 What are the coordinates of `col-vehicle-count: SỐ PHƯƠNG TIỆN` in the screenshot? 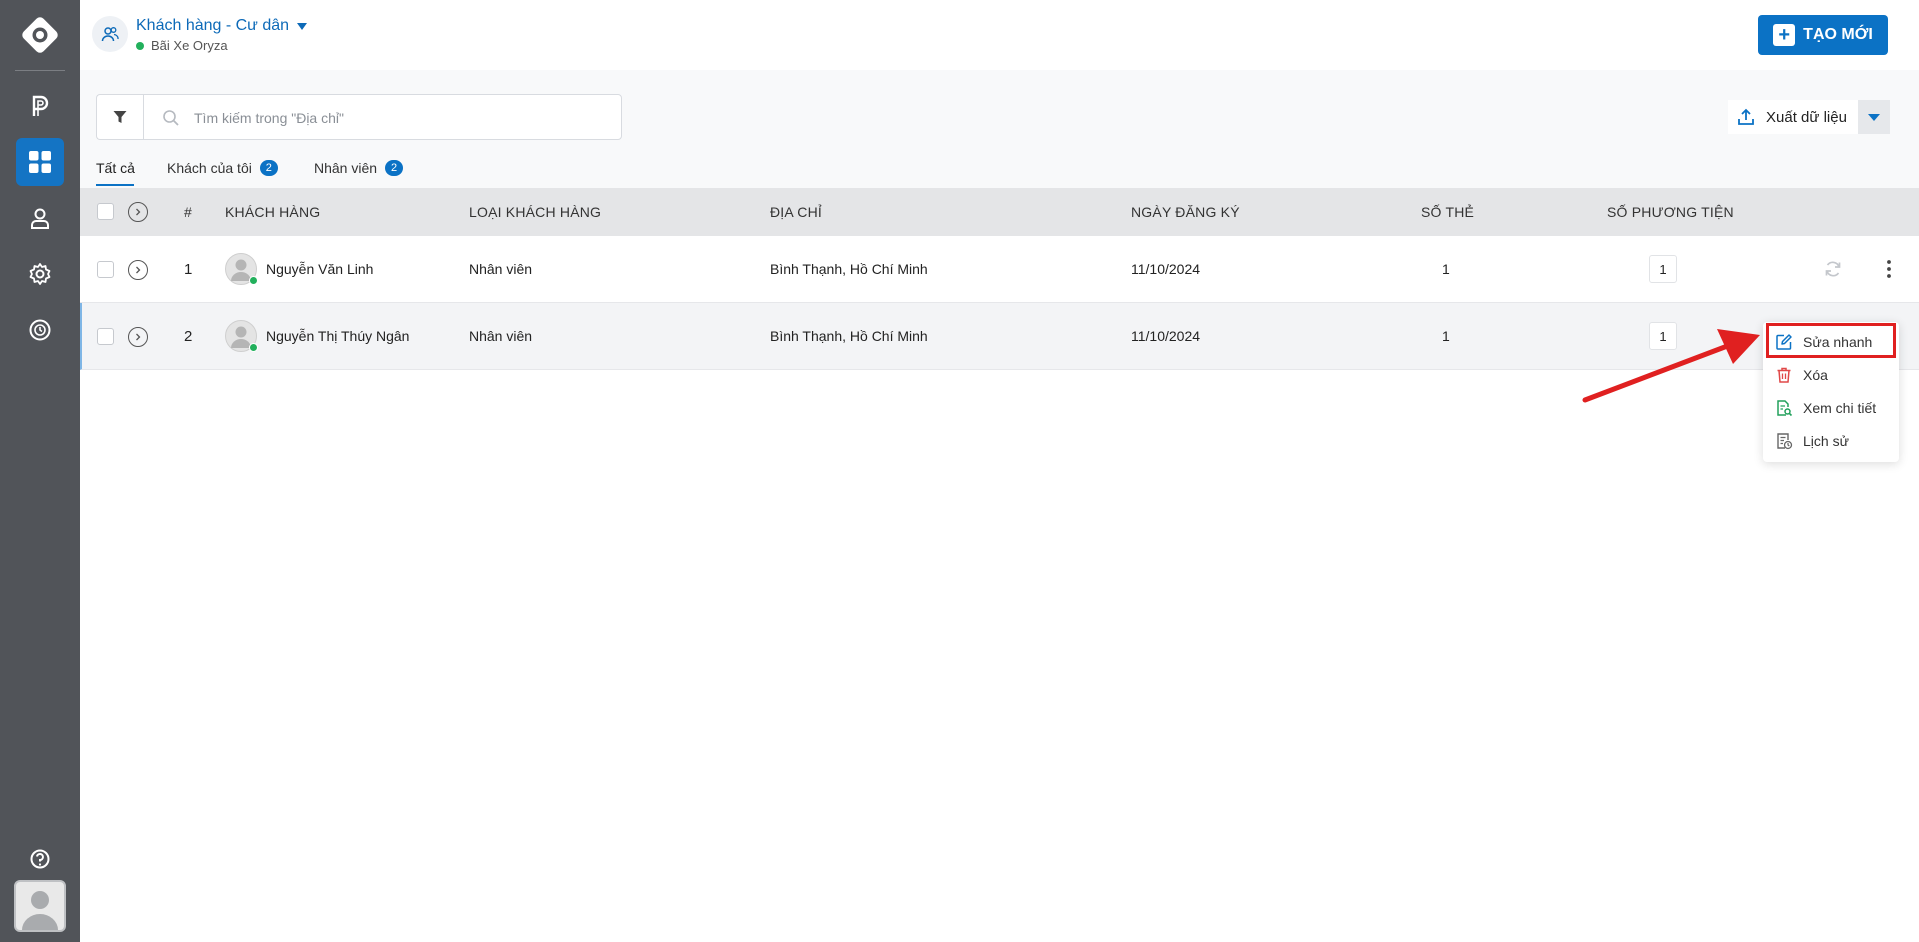 It's located at (1670, 212).